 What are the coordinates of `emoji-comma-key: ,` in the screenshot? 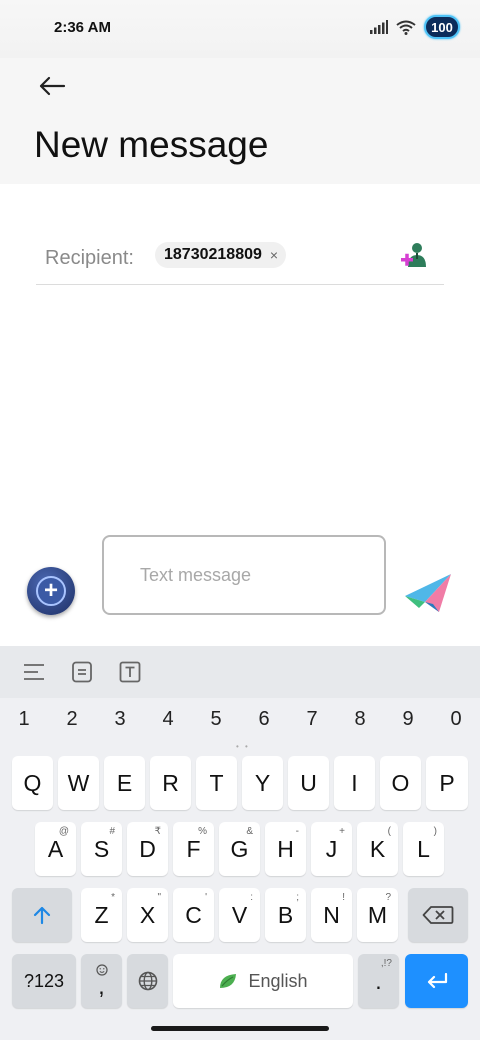 It's located at (101, 981).